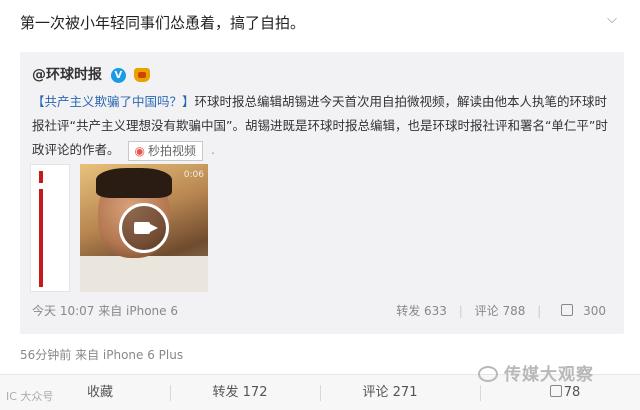 The height and width of the screenshot is (410, 640). What do you see at coordinates (100, 392) in the screenshot?
I see `collect-button: 收藏` at bounding box center [100, 392].